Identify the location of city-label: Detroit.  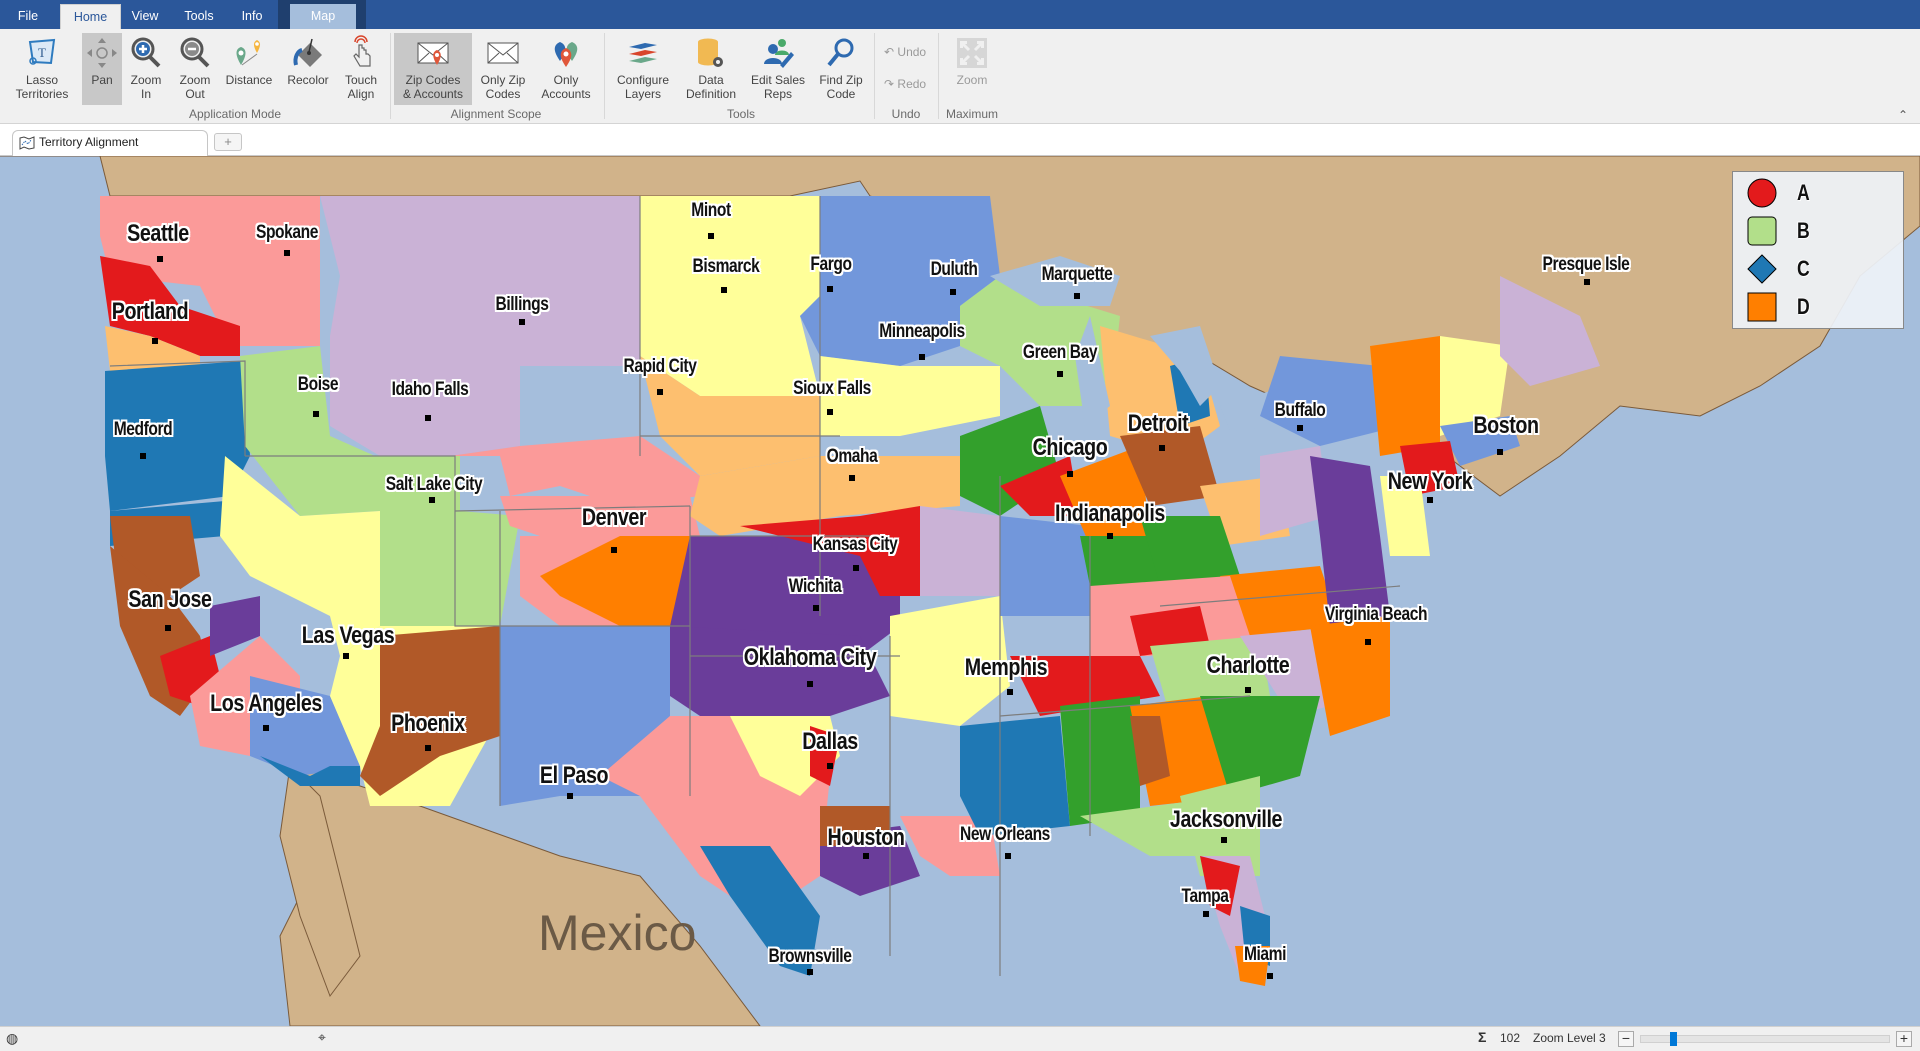
(1158, 423).